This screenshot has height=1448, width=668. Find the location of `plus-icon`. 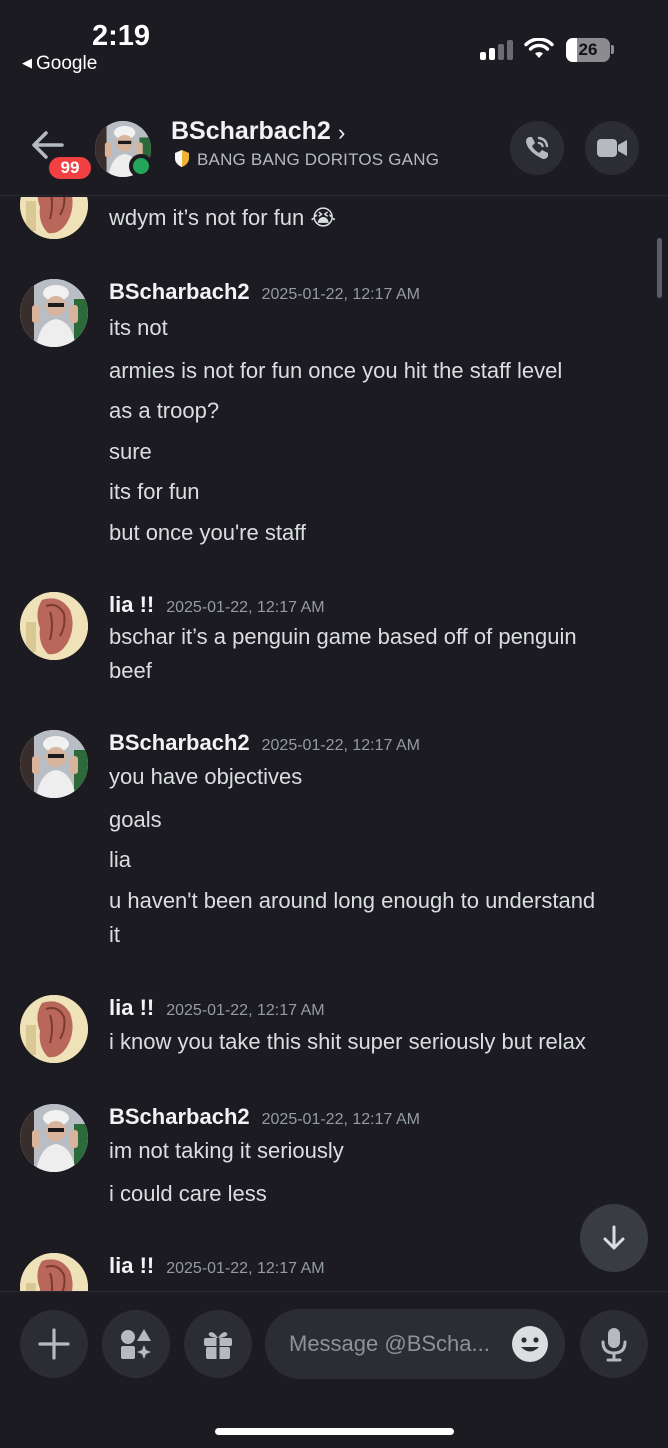

plus-icon is located at coordinates (54, 1344).